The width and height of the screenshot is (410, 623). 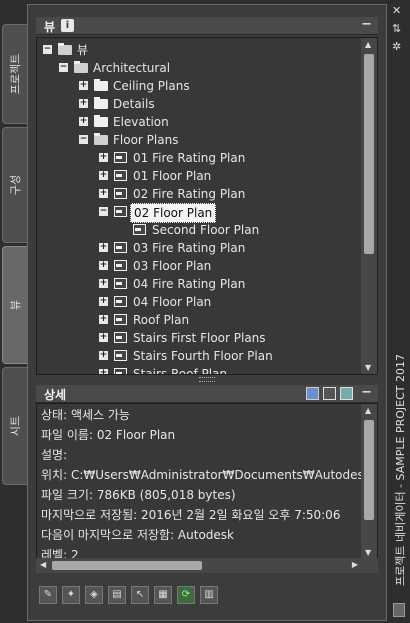 What do you see at coordinates (329, 393) in the screenshot?
I see `details-view-icon` at bounding box center [329, 393].